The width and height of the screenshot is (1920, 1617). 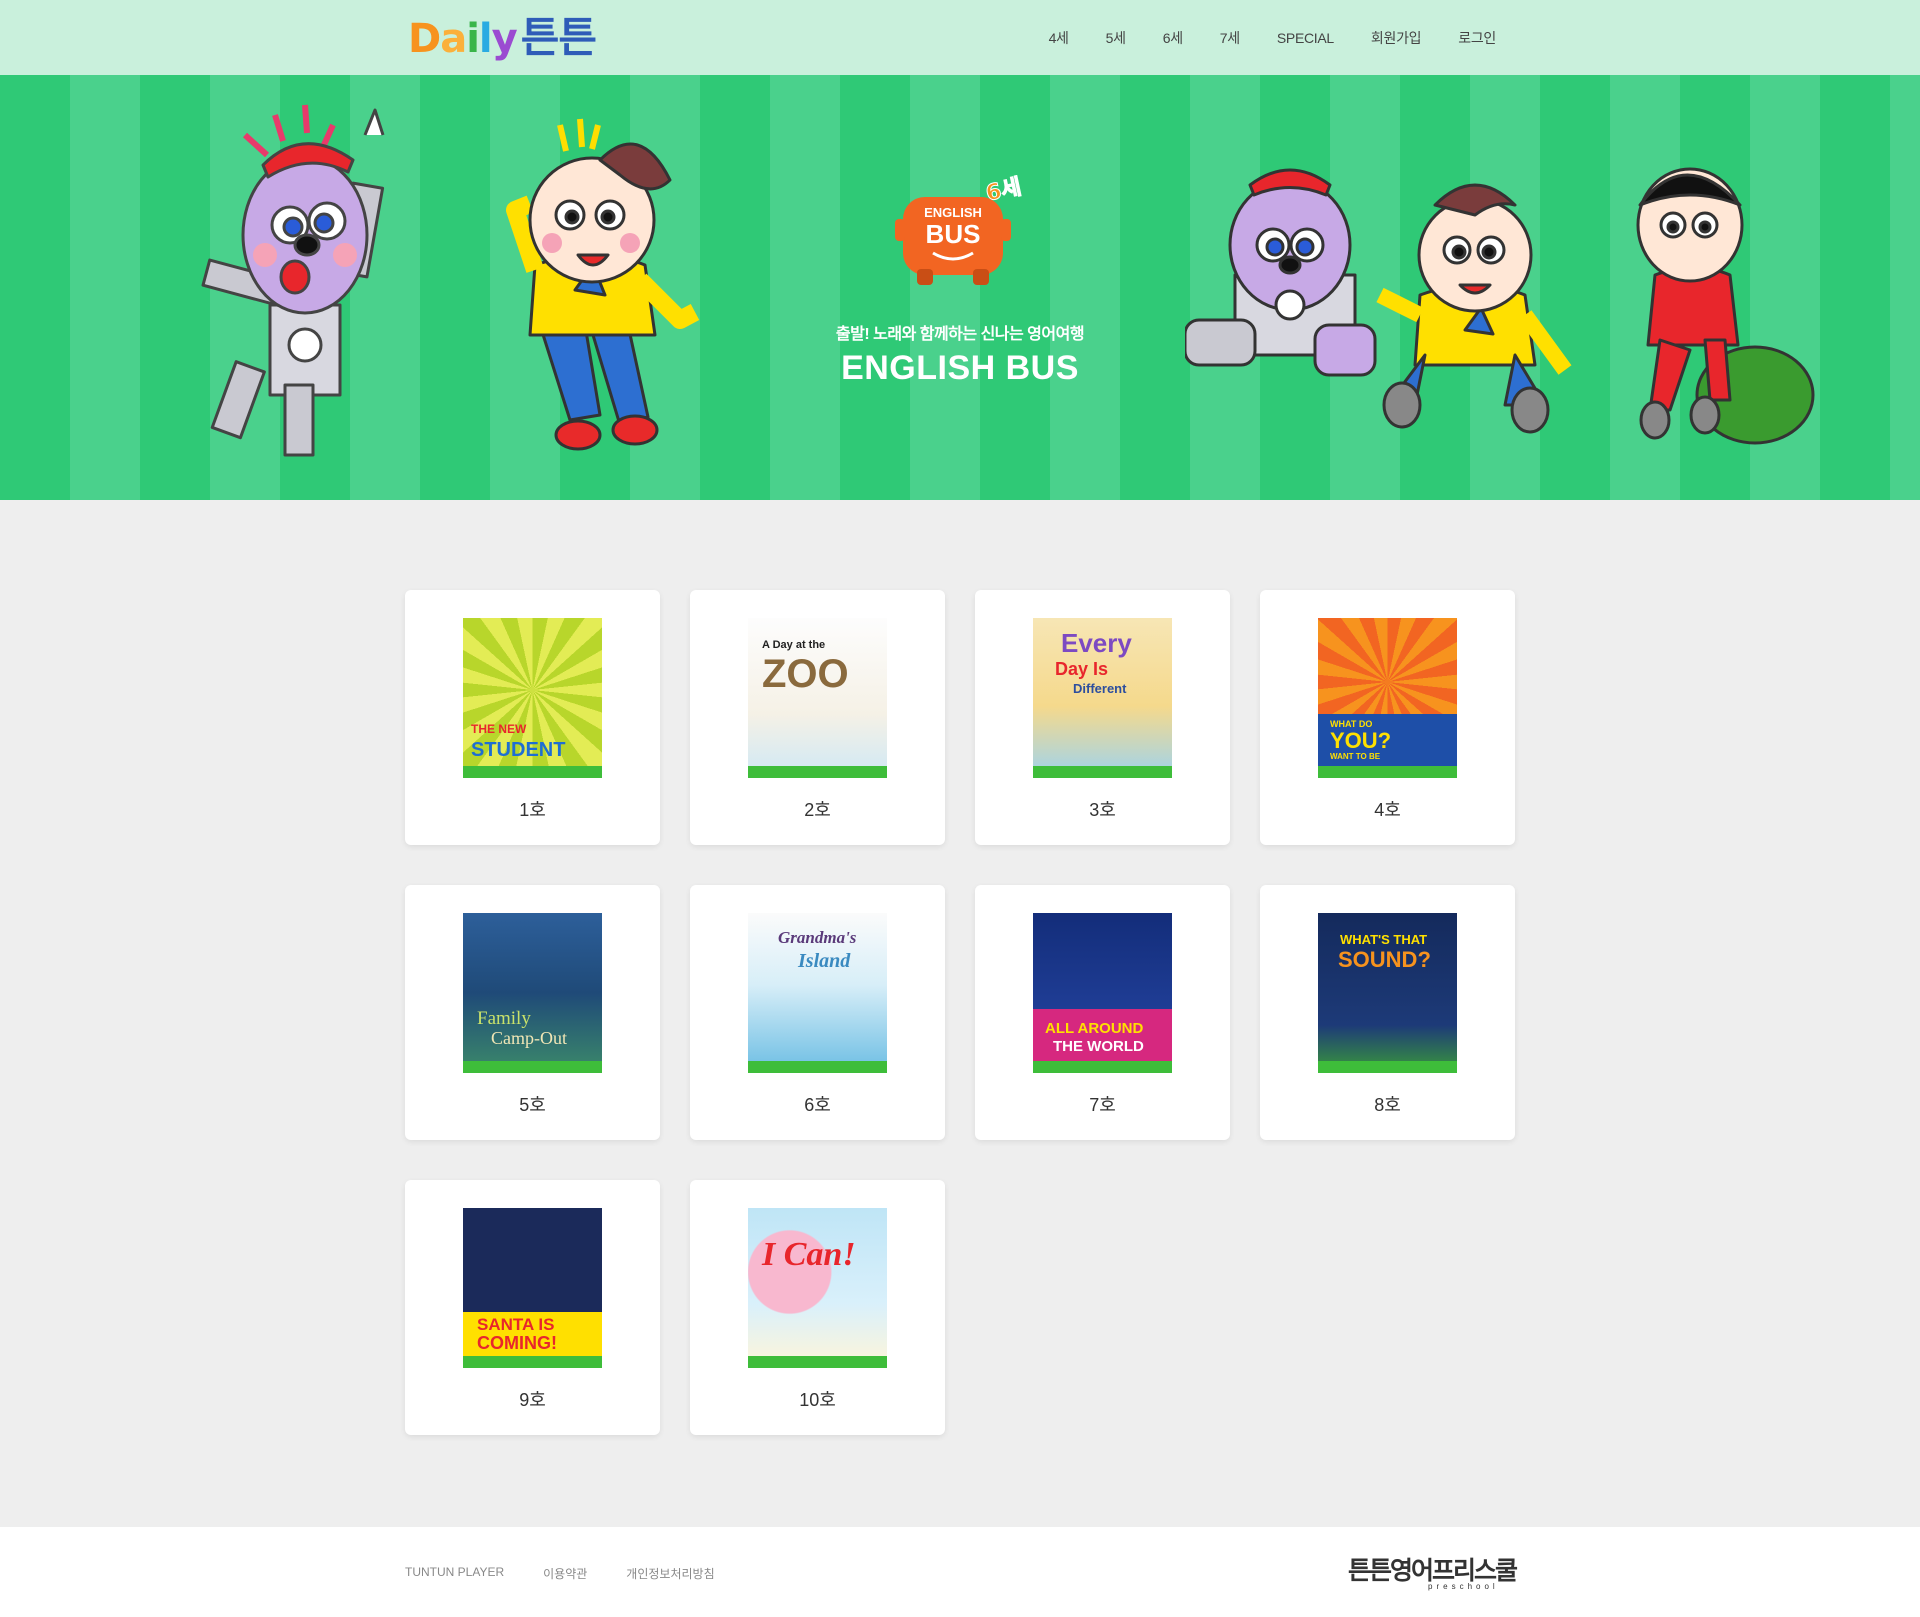 I want to click on cover-title-line: ZOO, so click(x=805, y=674).